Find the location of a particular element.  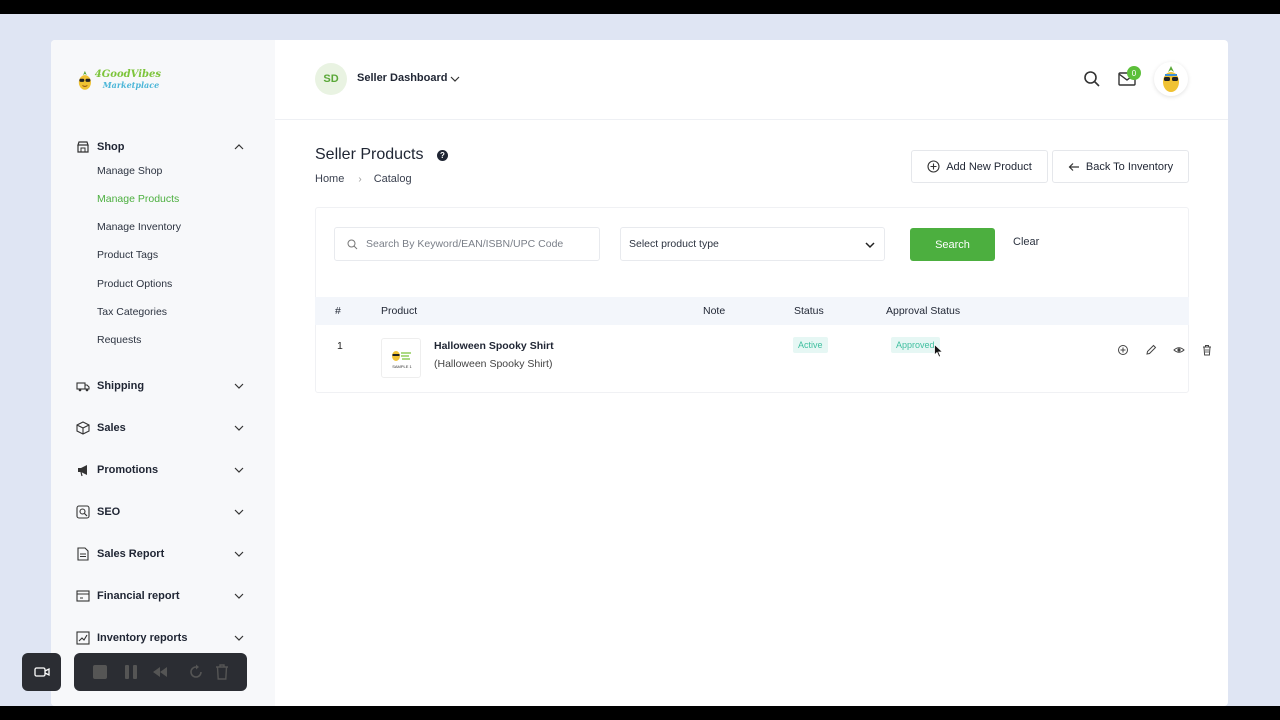

product-type-select: Select product type is located at coordinates (752, 244).